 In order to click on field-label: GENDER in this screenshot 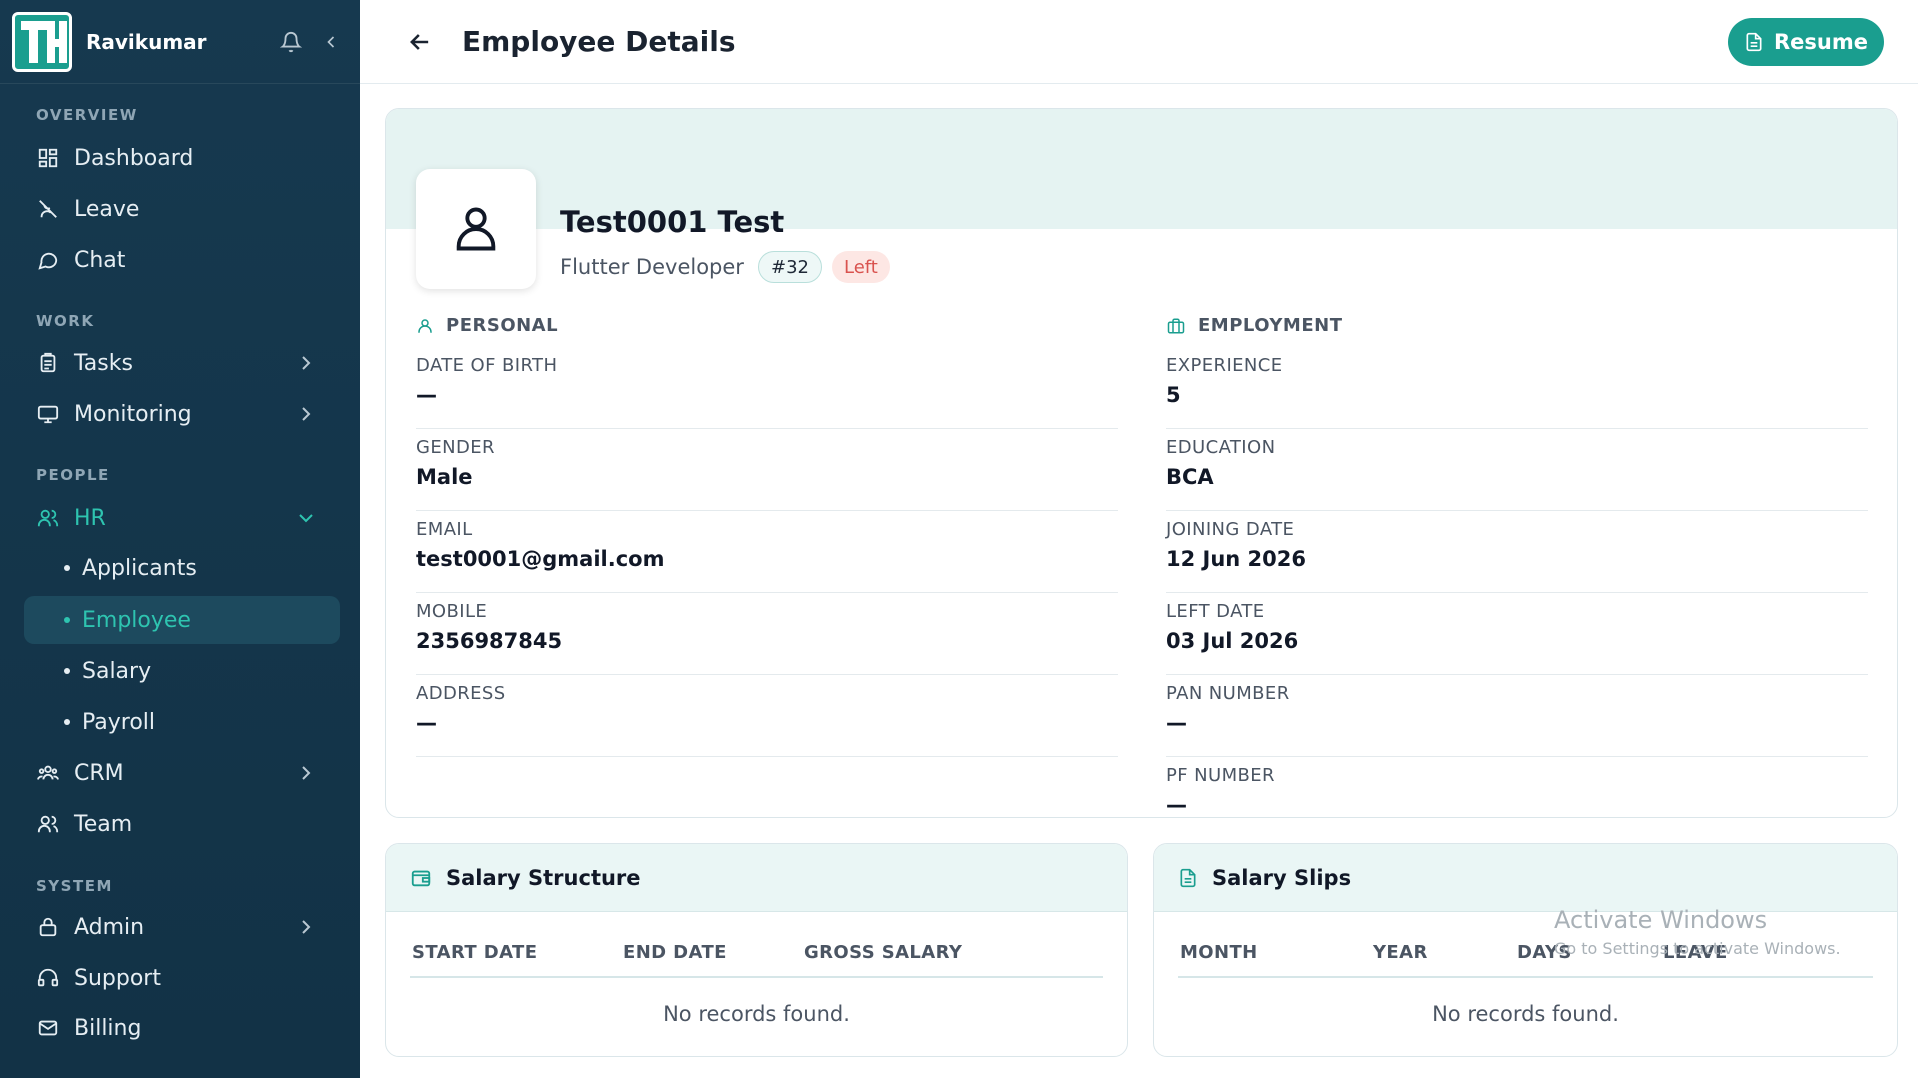, I will do `click(455, 447)`.